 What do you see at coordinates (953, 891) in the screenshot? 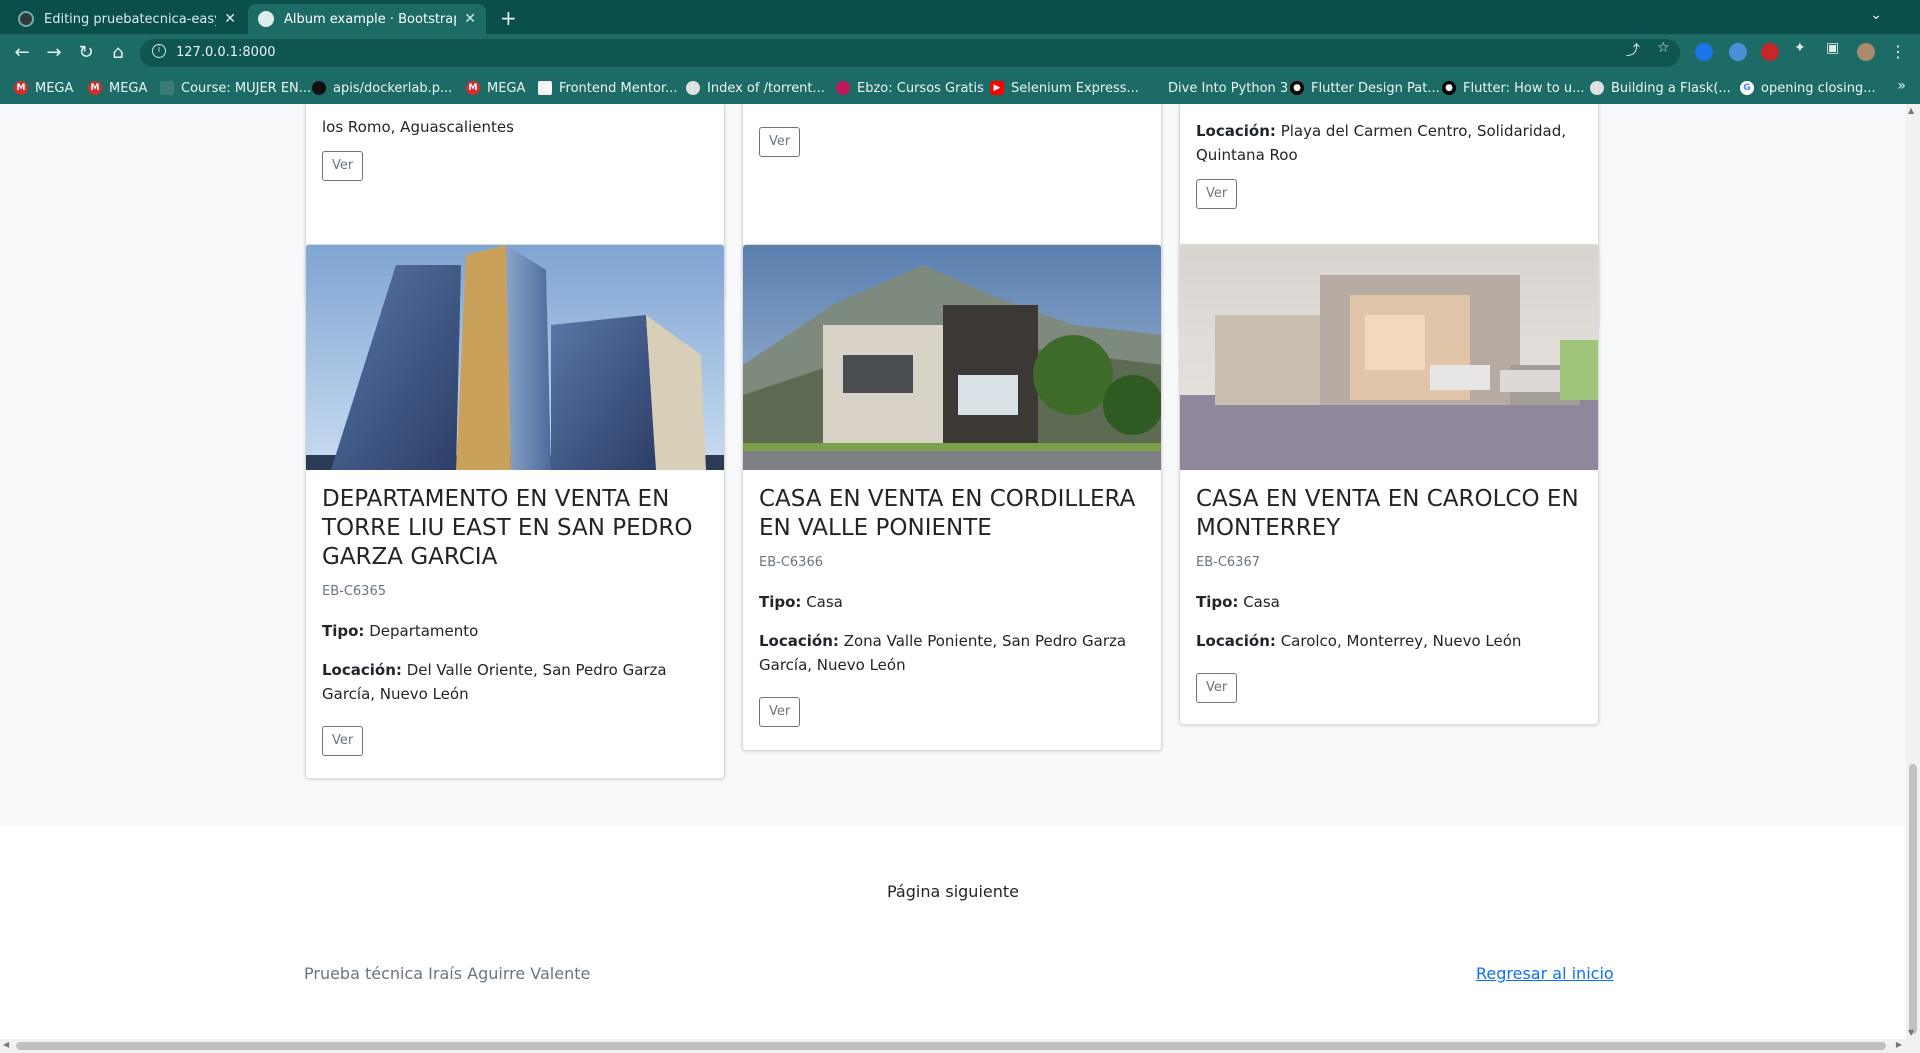
I see `next-page-link: Página siguiente` at bounding box center [953, 891].